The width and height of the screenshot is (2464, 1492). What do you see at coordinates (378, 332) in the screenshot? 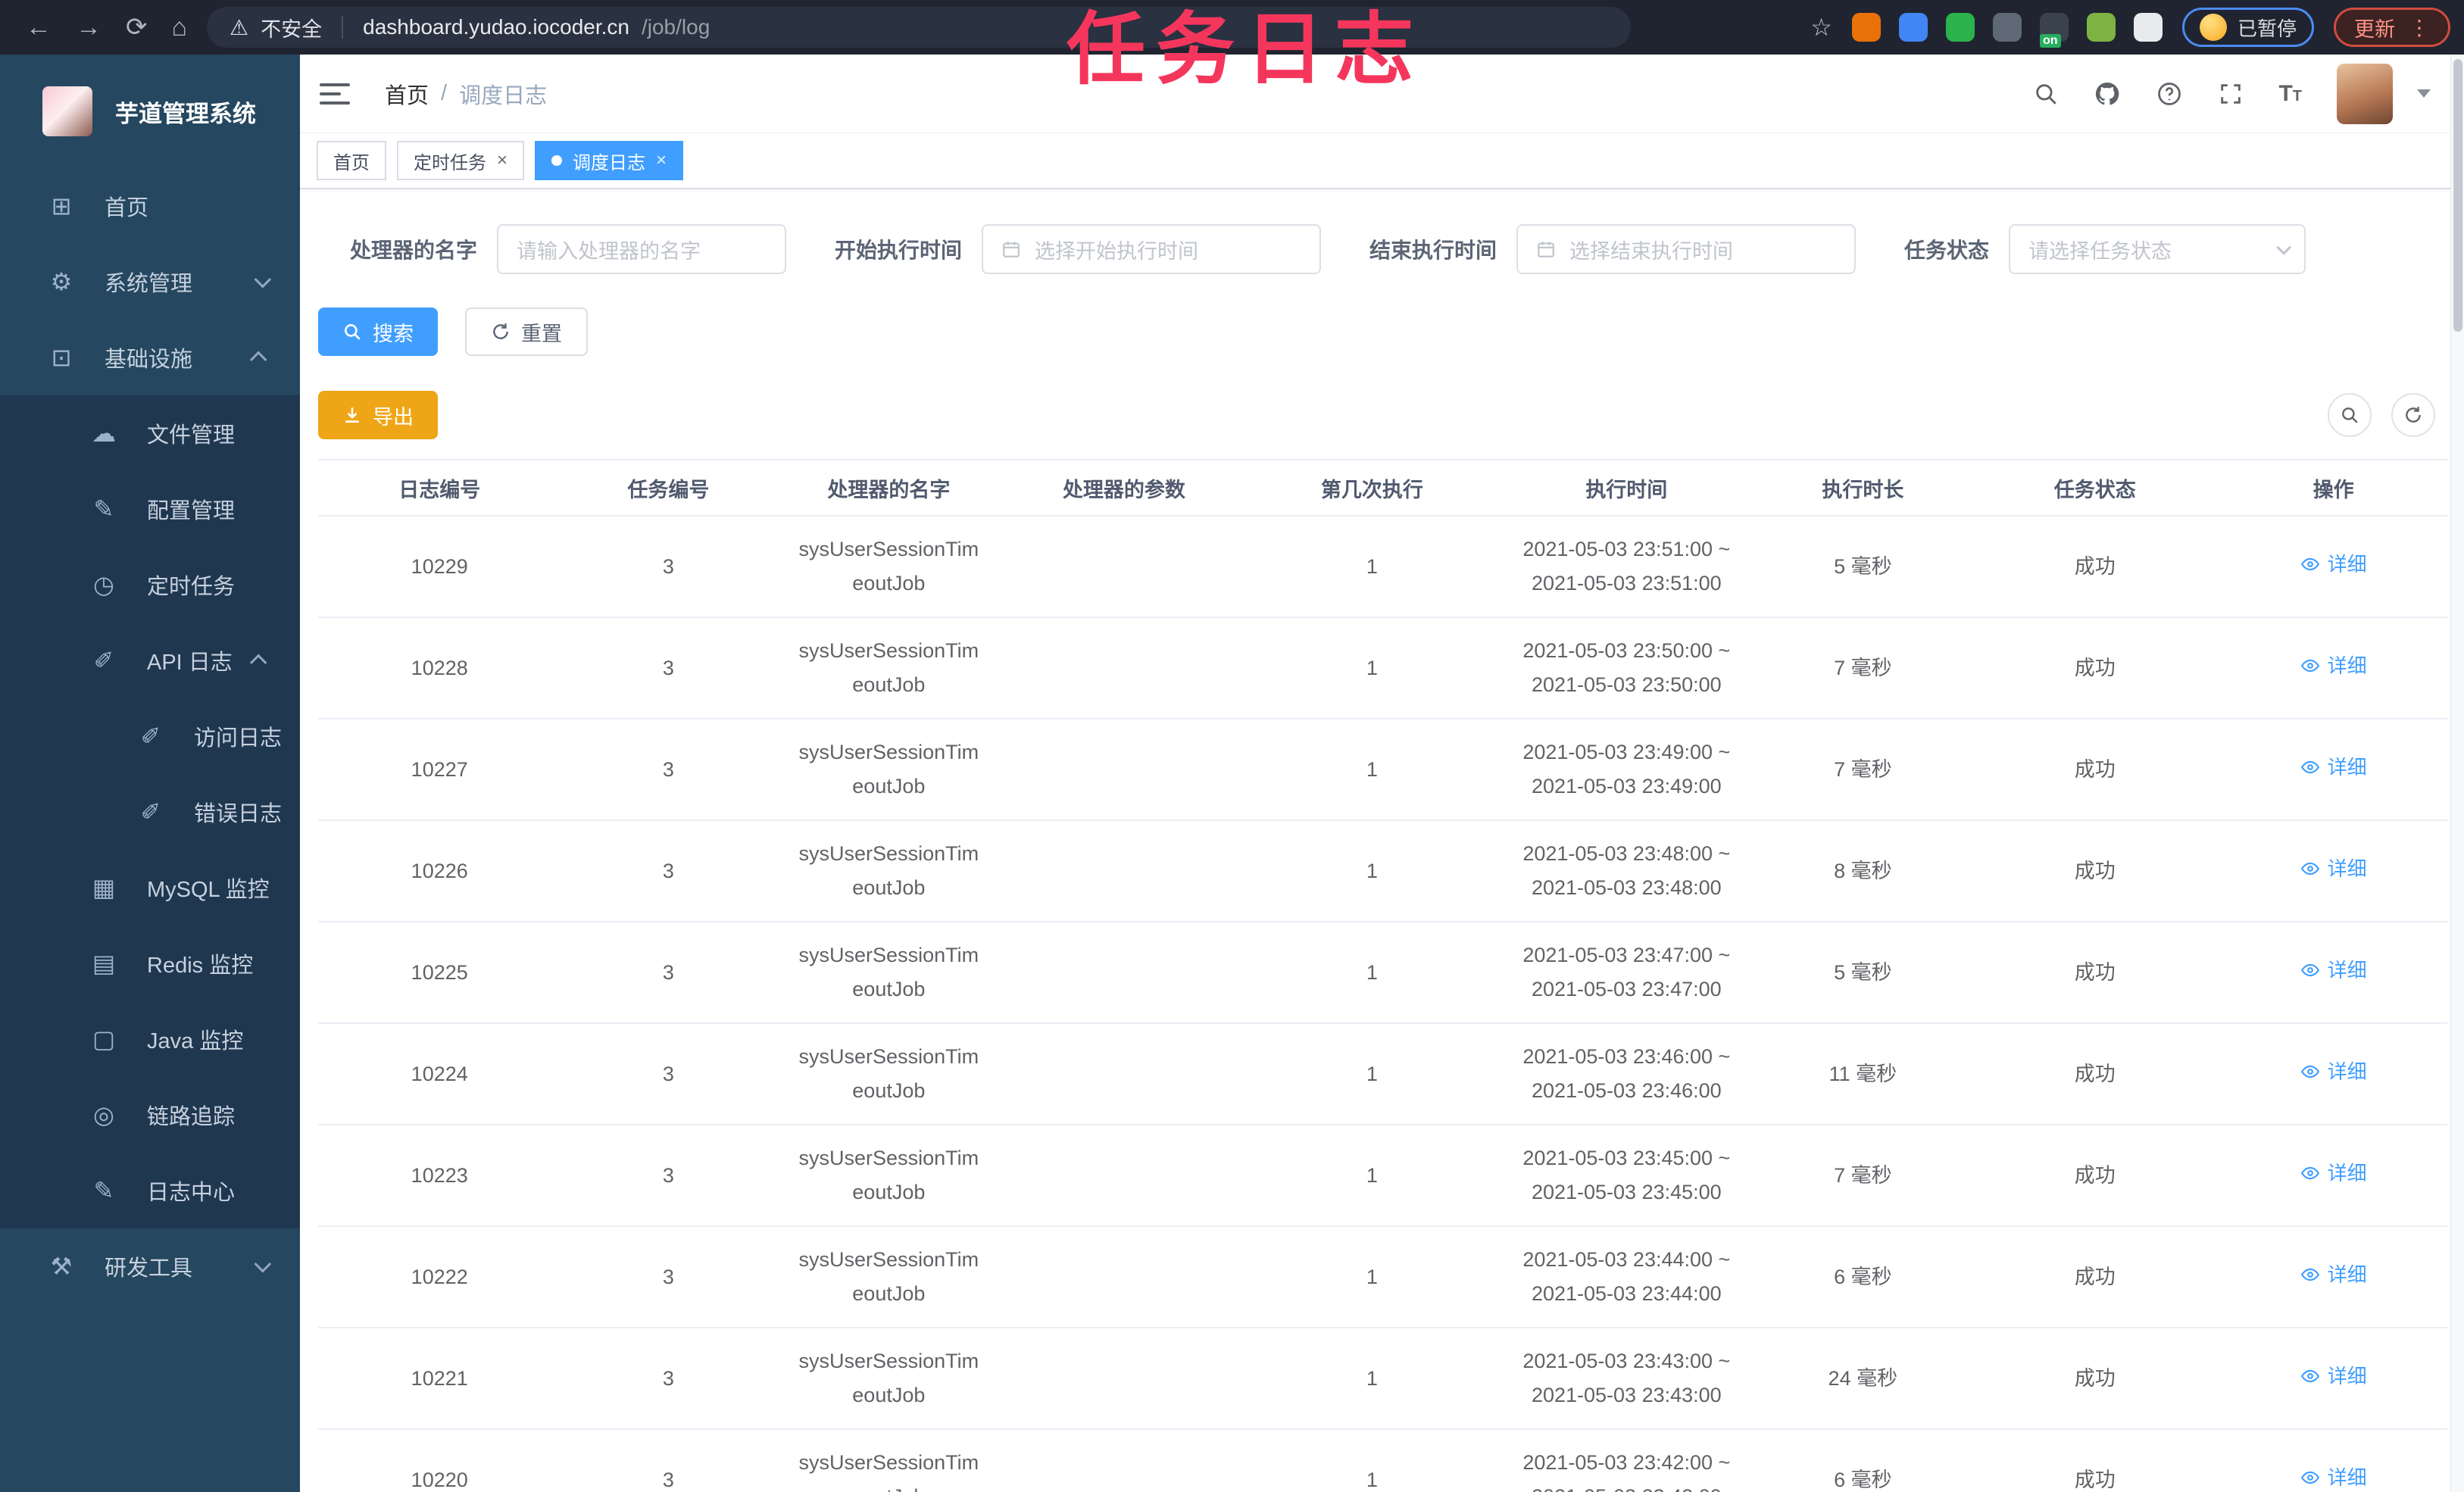
I see `search-button: 搜索` at bounding box center [378, 332].